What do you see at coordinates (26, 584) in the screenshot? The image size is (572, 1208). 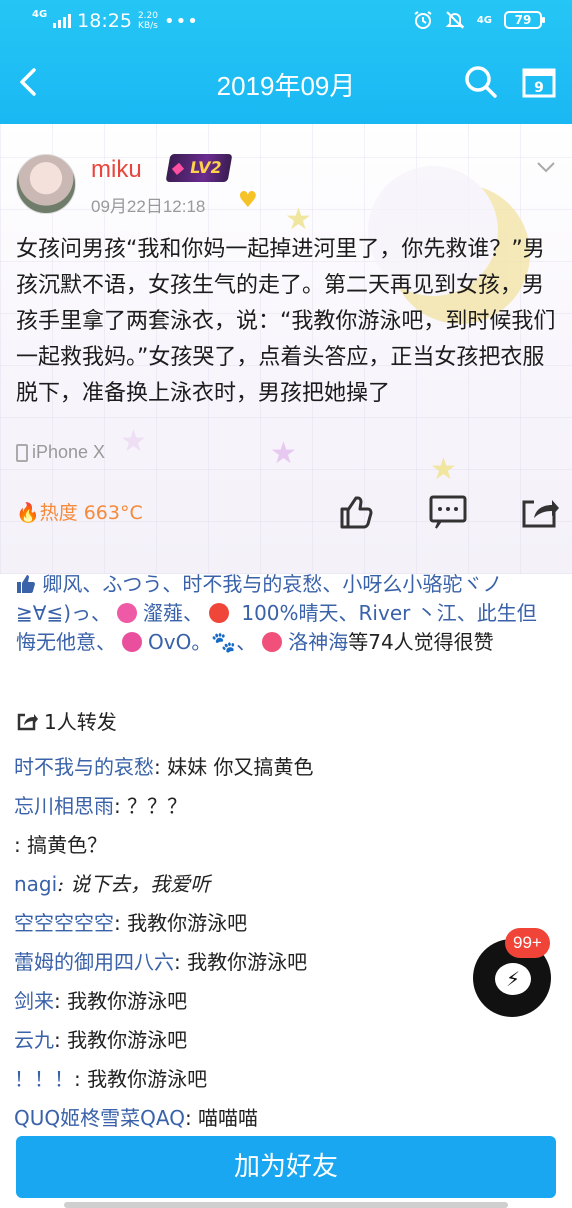 I see `thumb-up-icon` at bounding box center [26, 584].